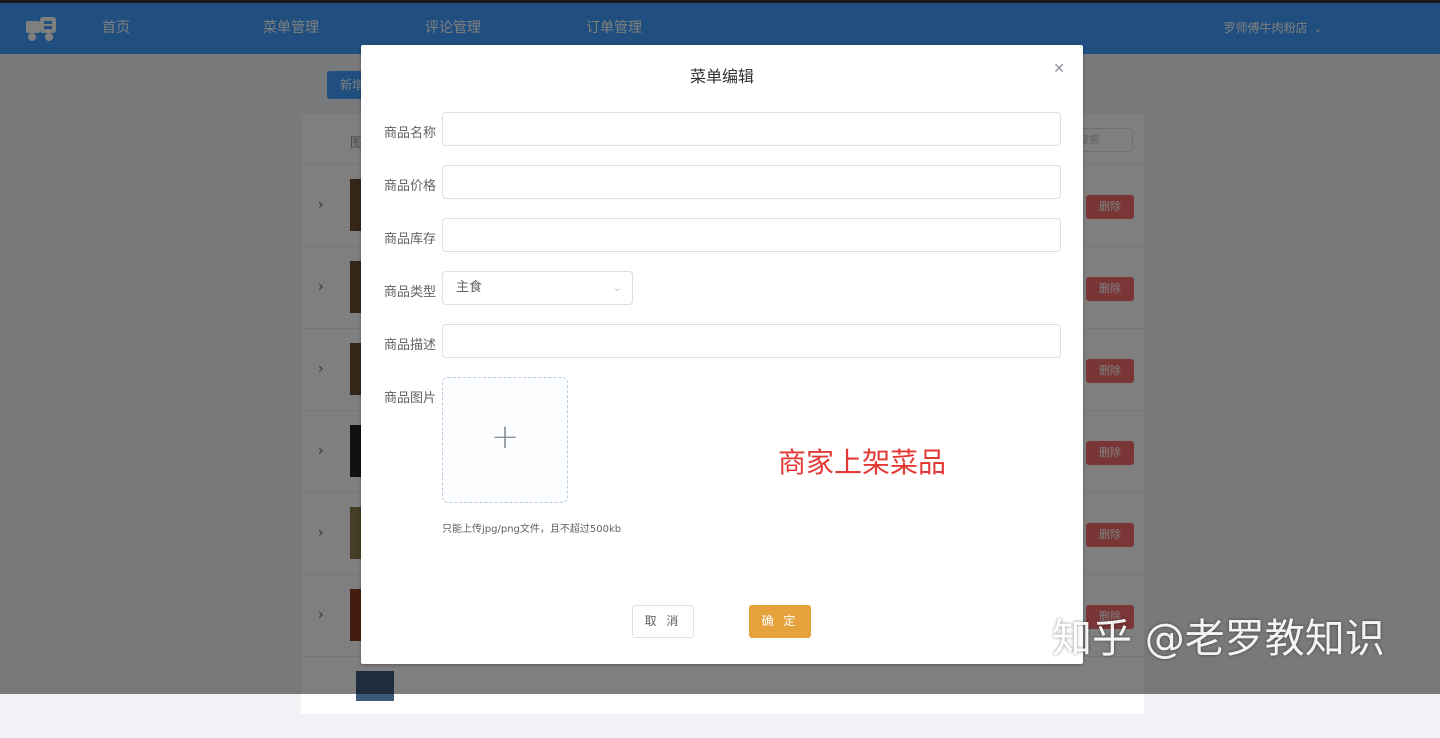  I want to click on product-type-value: 主食, so click(469, 287).